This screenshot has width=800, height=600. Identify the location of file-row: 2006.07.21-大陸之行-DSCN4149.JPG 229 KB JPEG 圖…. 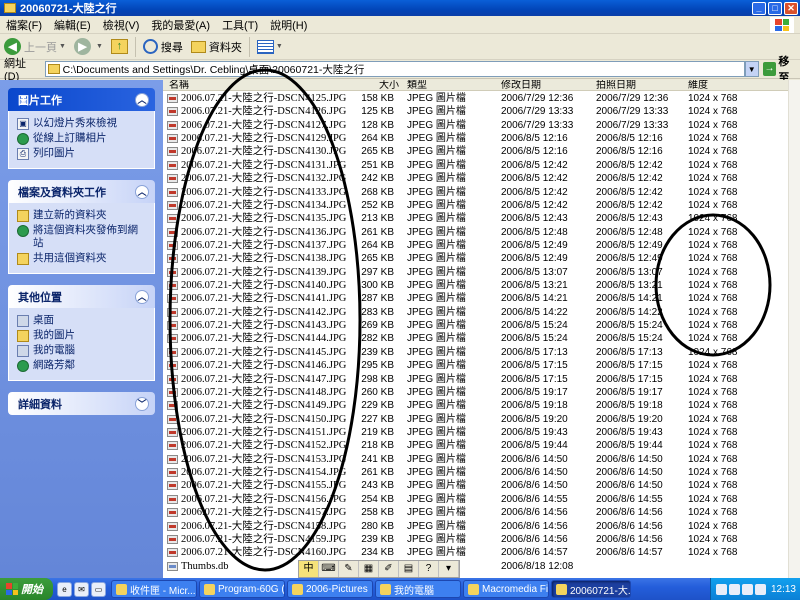
(481, 405).